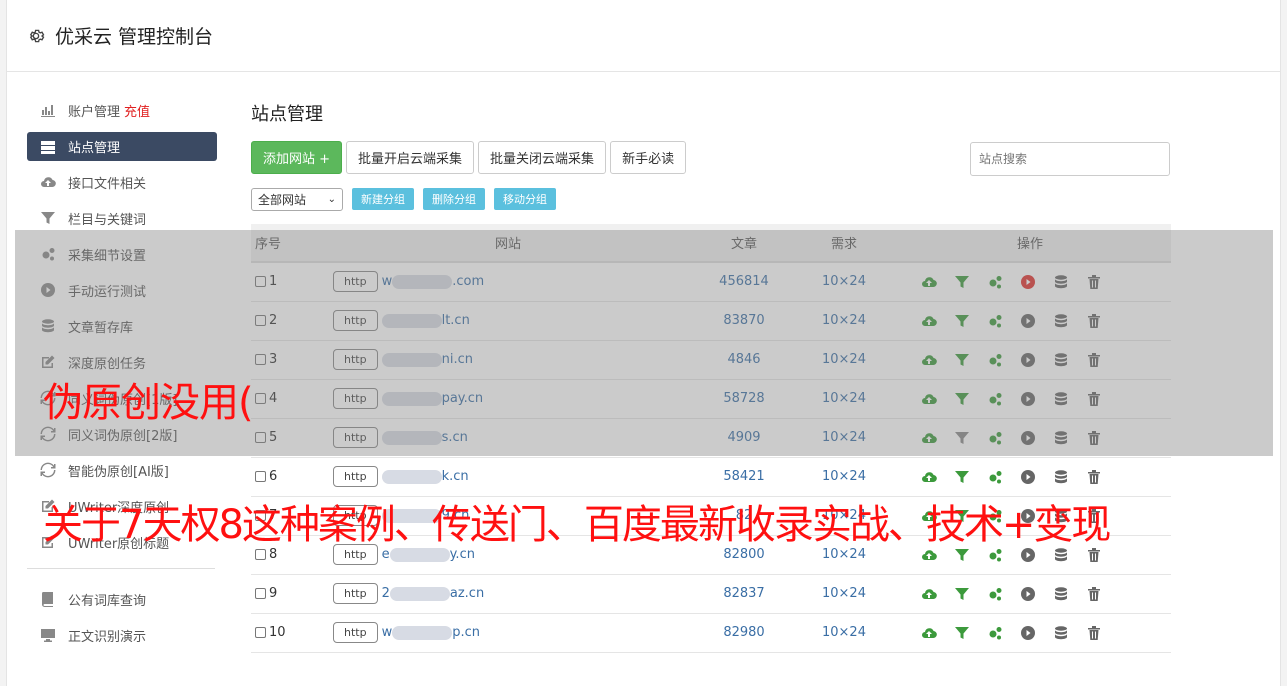 This screenshot has height=686, width=1287. Describe the element at coordinates (744, 477) in the screenshot. I see `article-count: 58421` at that location.